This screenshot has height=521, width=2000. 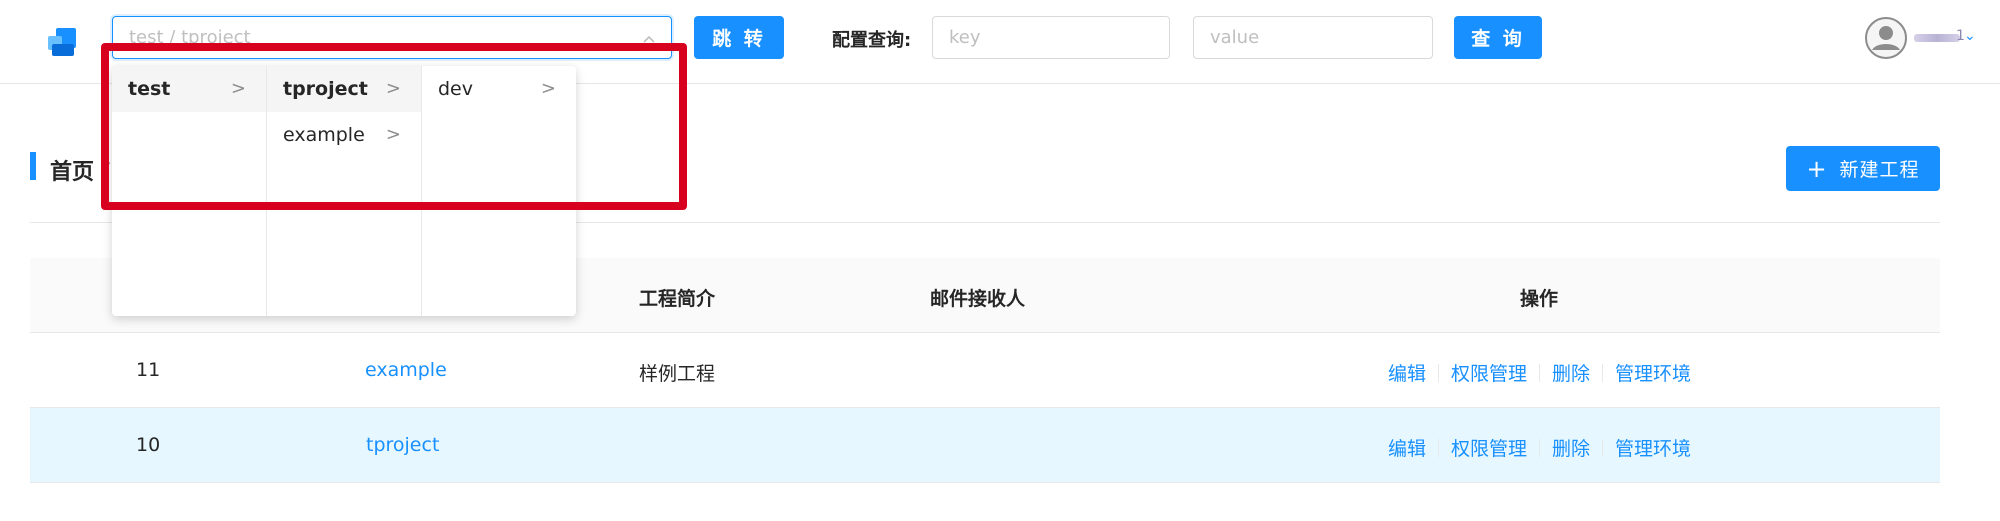 What do you see at coordinates (1235, 37) in the screenshot?
I see `value-placeholder: value` at bounding box center [1235, 37].